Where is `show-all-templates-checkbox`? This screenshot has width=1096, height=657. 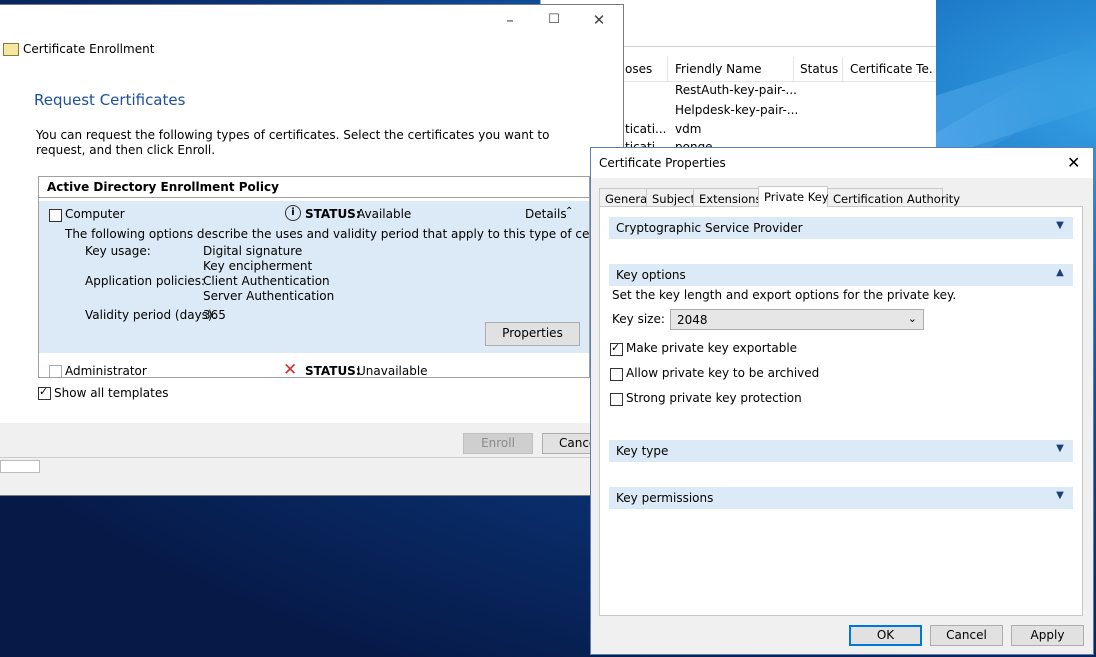
show-all-templates-checkbox is located at coordinates (44, 392).